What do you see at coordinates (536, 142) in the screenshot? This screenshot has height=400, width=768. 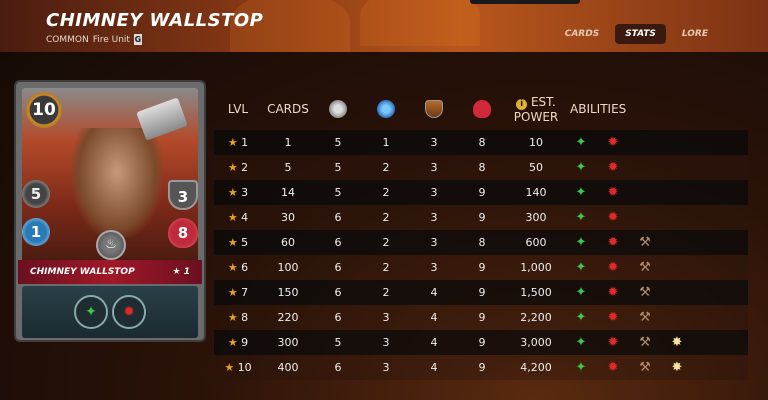 I see `cell-power: 10` at bounding box center [536, 142].